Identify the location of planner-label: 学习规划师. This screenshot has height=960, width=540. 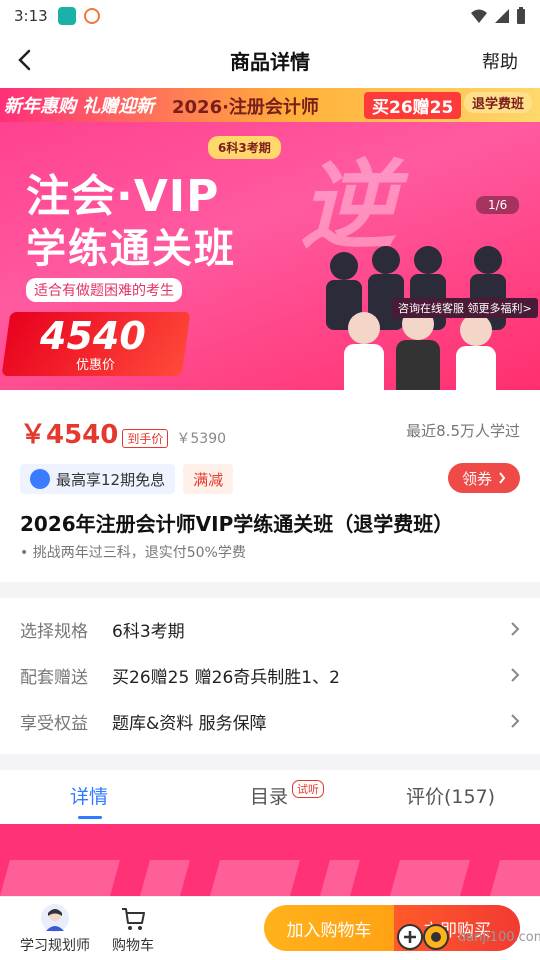
(55, 946).